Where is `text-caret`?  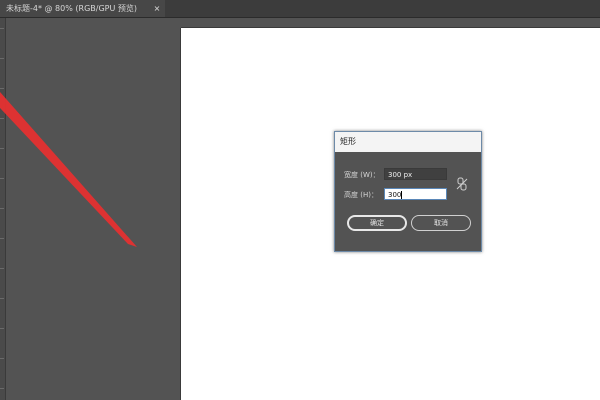 text-caret is located at coordinates (402, 195).